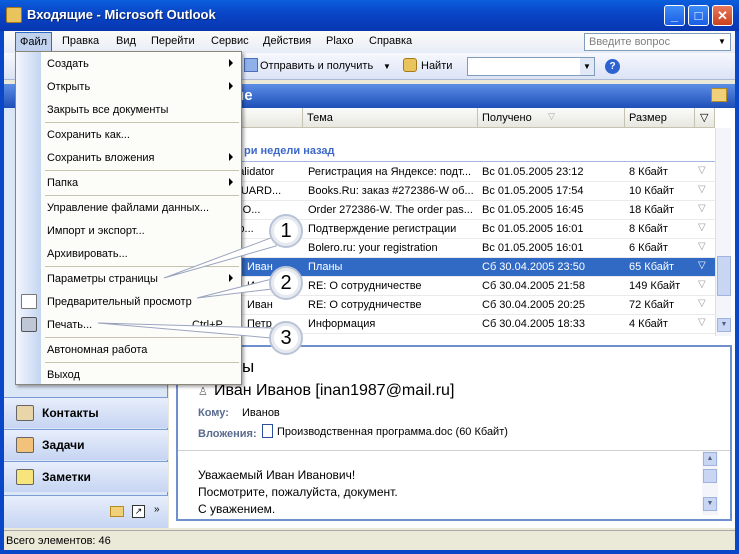  Describe the element at coordinates (138, 511) in the screenshot. I see `shortcuts-icon: ↗` at that location.